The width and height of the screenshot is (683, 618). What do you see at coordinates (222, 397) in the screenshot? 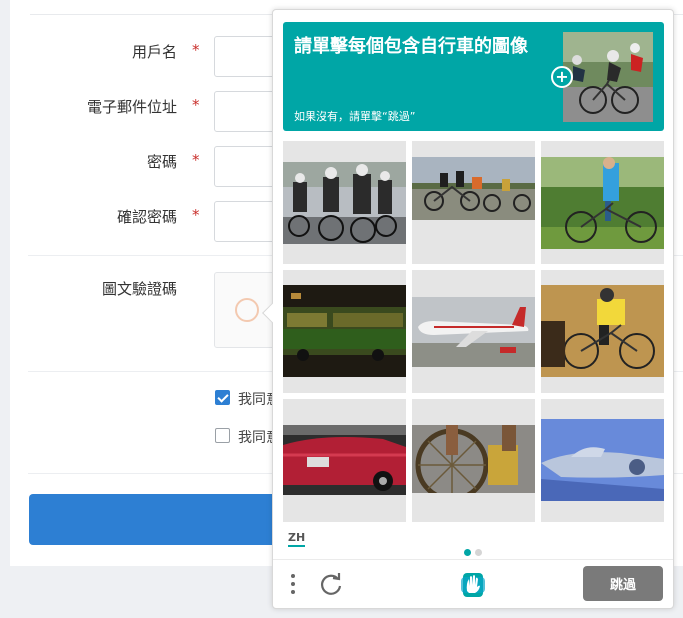
I see `agree-terms-checkbox` at bounding box center [222, 397].